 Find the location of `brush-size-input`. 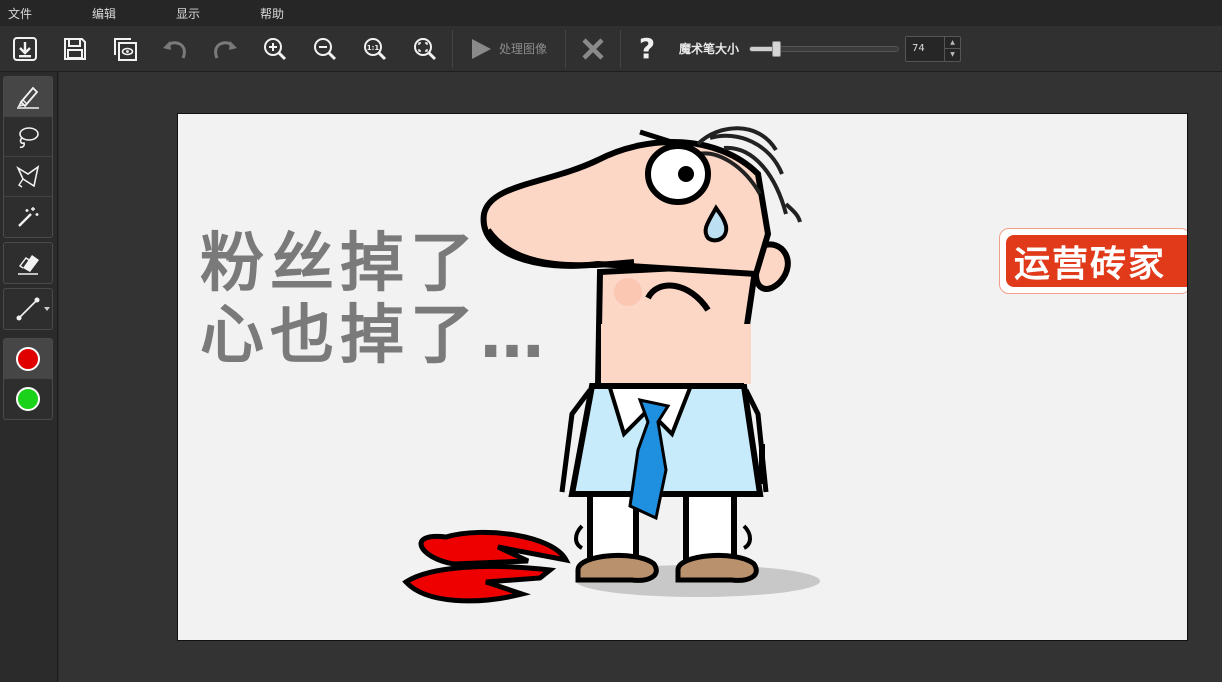

brush-size-input is located at coordinates (925, 48).